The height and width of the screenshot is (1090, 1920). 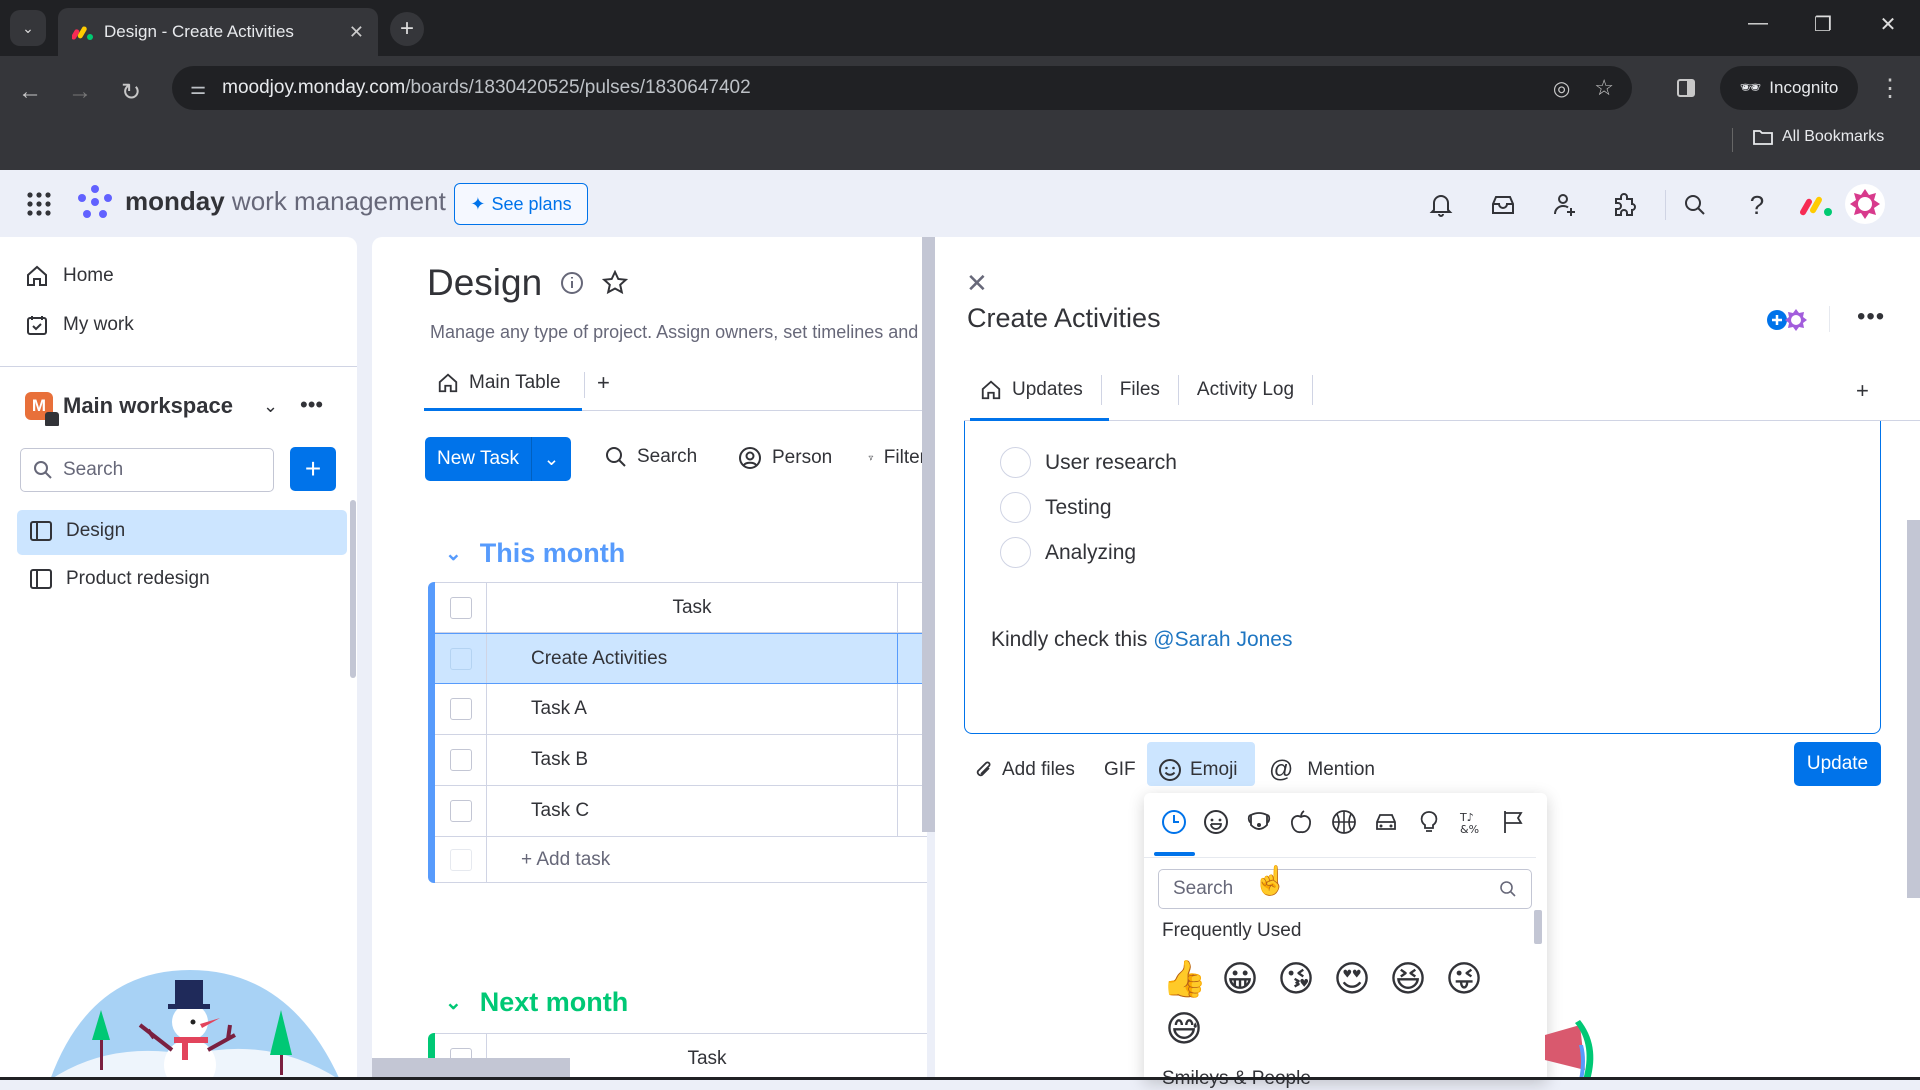 What do you see at coordinates (151, 409) in the screenshot?
I see `workspace-selector: M Main workspace ⌄` at bounding box center [151, 409].